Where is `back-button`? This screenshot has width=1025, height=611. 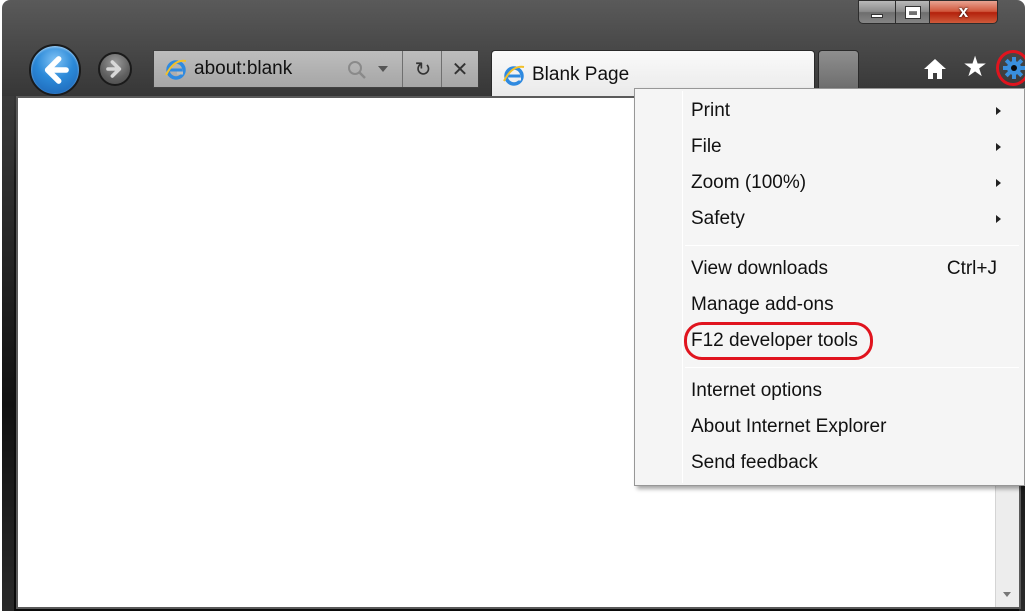 back-button is located at coordinates (55, 70).